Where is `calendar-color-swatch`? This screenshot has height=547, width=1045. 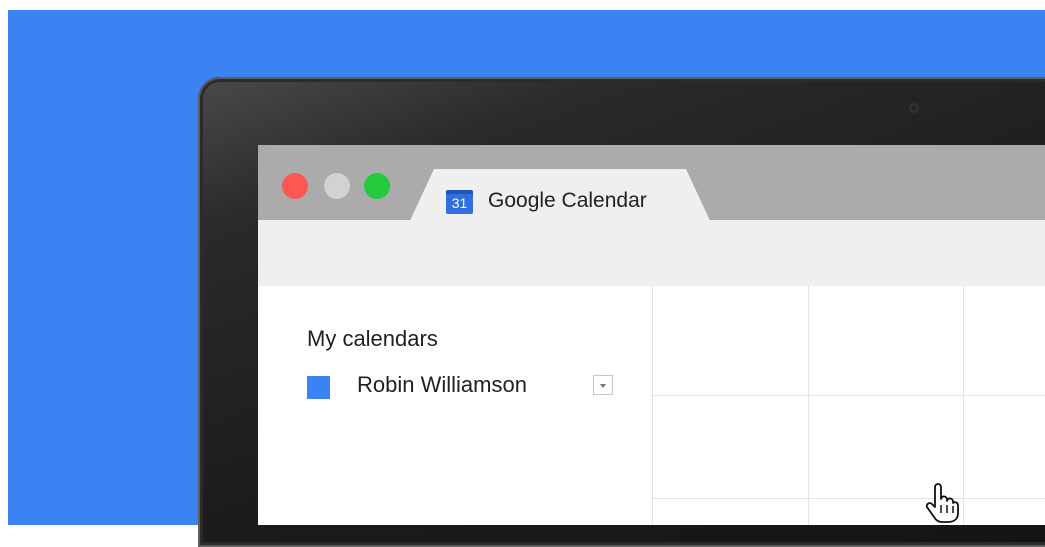 calendar-color-swatch is located at coordinates (318, 387).